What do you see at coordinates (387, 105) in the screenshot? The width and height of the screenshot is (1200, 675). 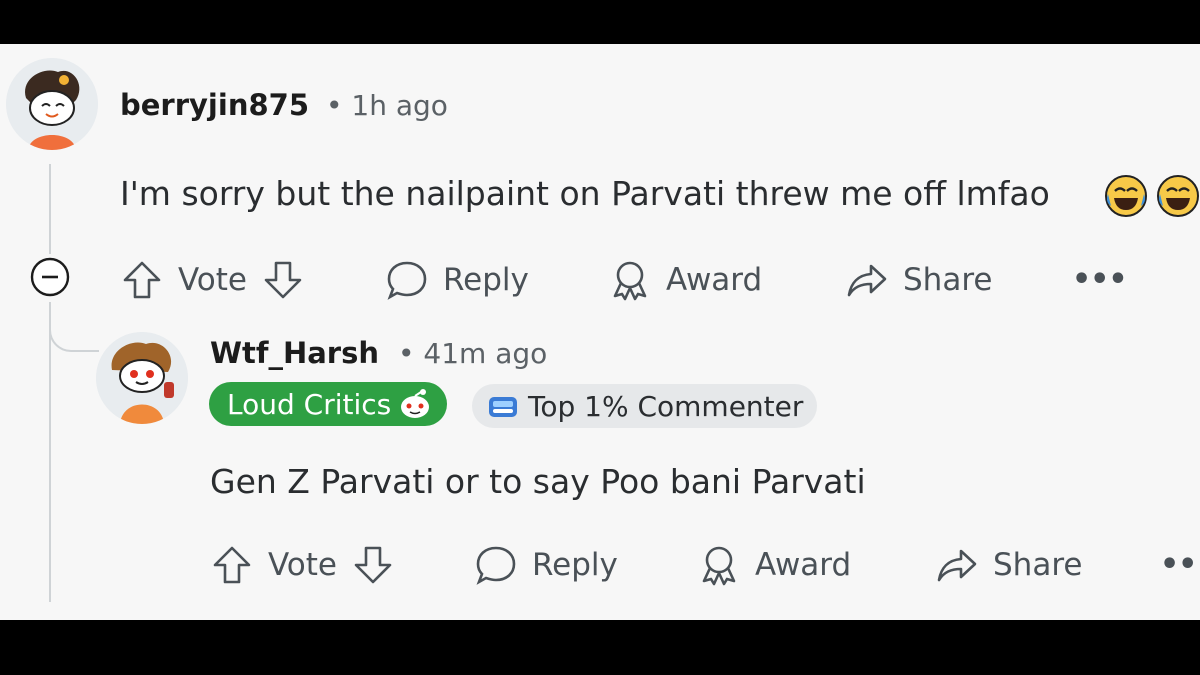 I see `comment-timestamp: • 1h ago` at bounding box center [387, 105].